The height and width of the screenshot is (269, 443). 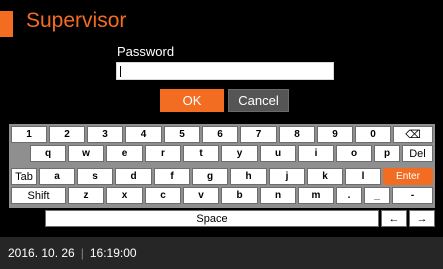 I want to click on key-u: u, so click(x=278, y=153).